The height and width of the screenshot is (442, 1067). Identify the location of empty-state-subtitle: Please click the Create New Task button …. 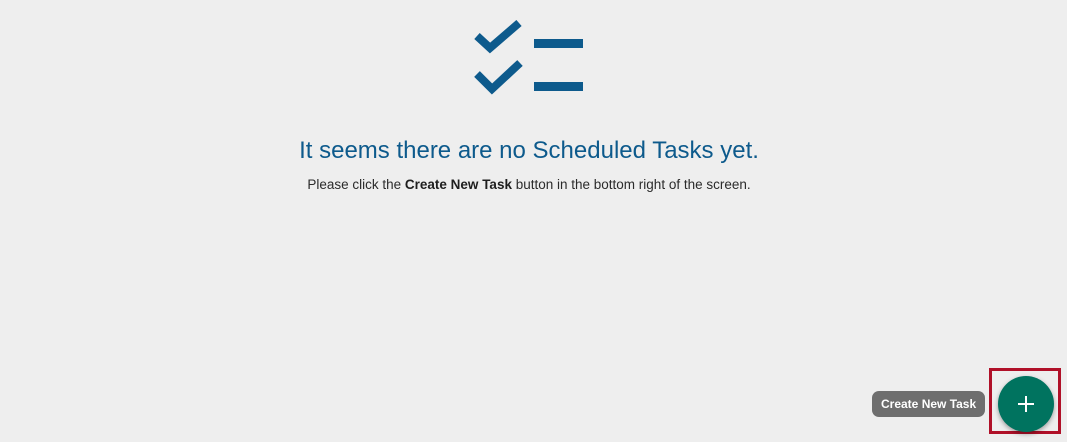
(529, 185).